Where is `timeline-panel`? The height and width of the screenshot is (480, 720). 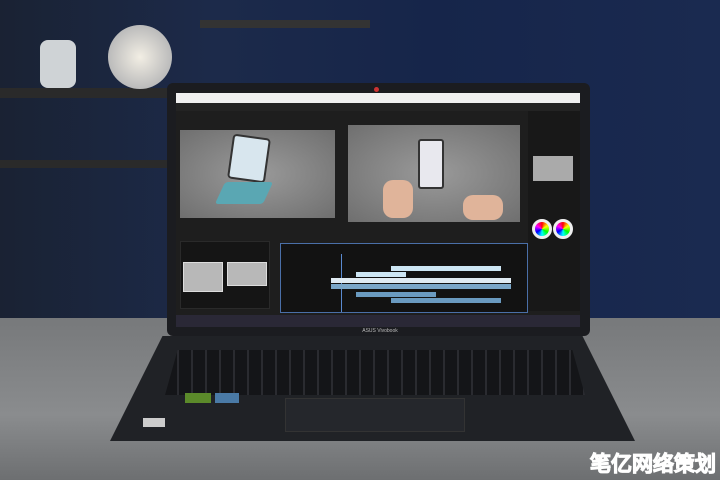 timeline-panel is located at coordinates (404, 278).